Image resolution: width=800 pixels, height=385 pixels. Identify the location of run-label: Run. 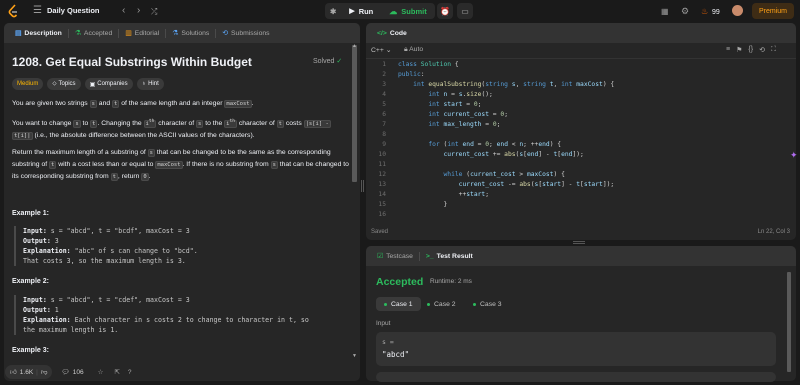
(366, 11).